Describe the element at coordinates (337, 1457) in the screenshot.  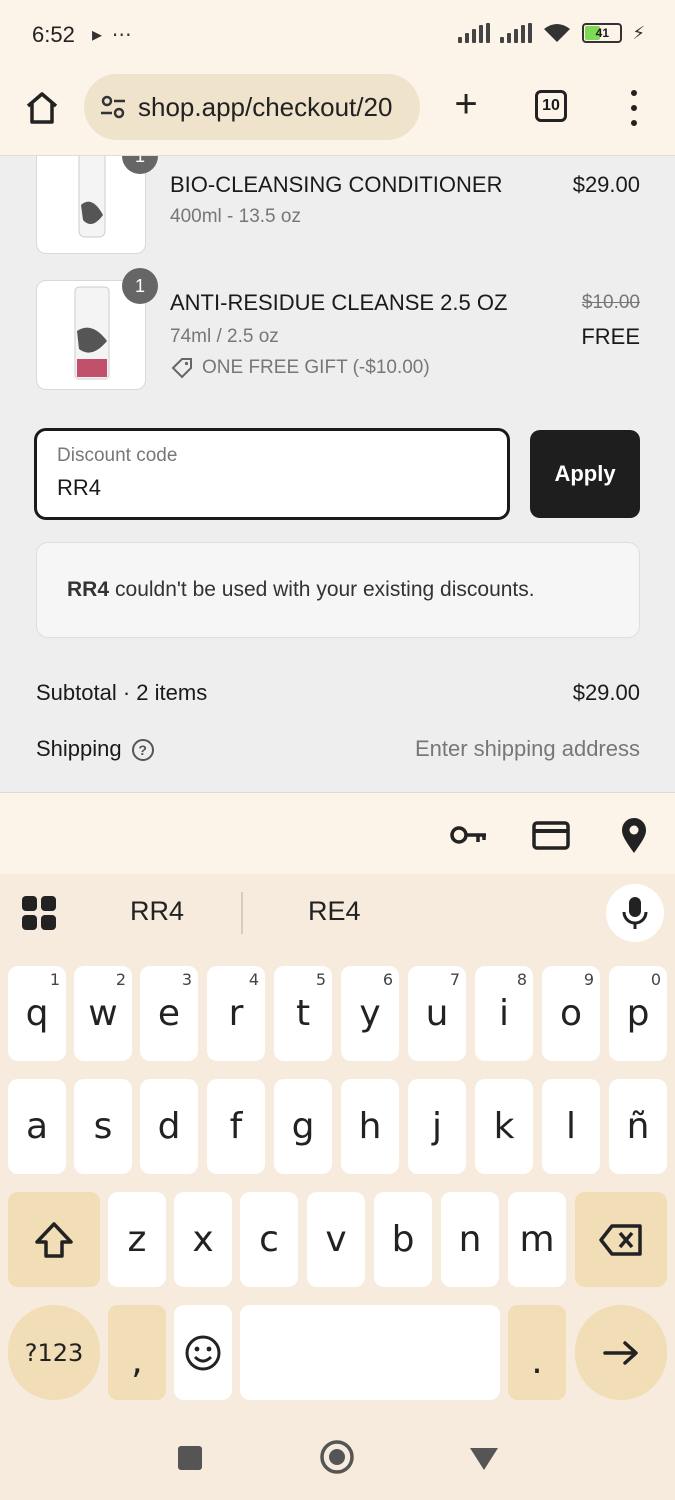
I see `home-nav-icon` at that location.